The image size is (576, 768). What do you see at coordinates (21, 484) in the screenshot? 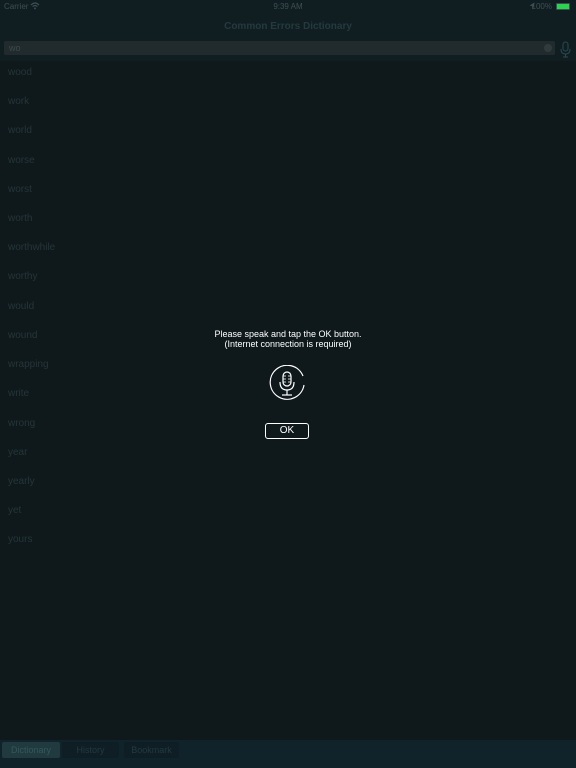
I see `list-item: yearly` at bounding box center [21, 484].